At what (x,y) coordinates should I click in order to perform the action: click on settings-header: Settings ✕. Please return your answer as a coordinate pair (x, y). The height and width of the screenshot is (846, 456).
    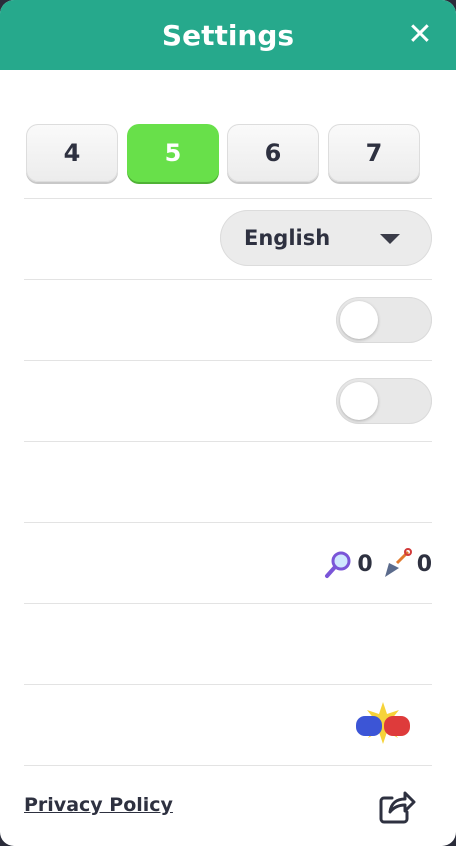
    Looking at the image, I should click on (228, 35).